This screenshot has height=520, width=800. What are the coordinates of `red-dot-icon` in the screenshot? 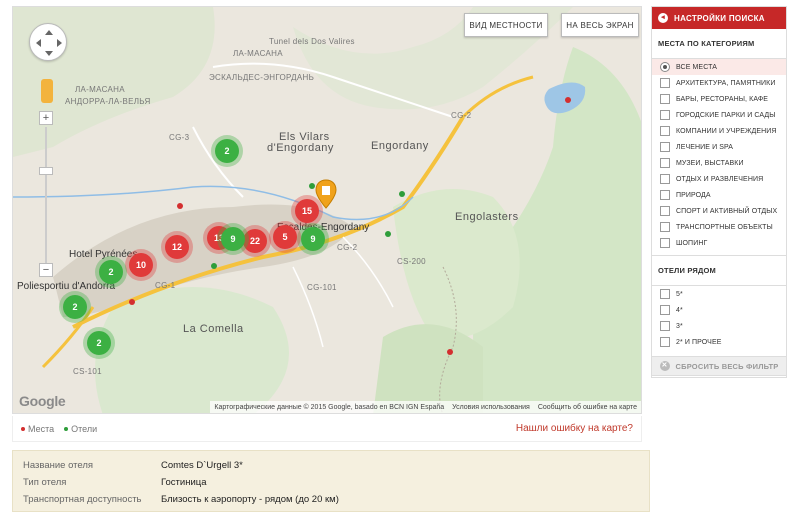 It's located at (23, 429).